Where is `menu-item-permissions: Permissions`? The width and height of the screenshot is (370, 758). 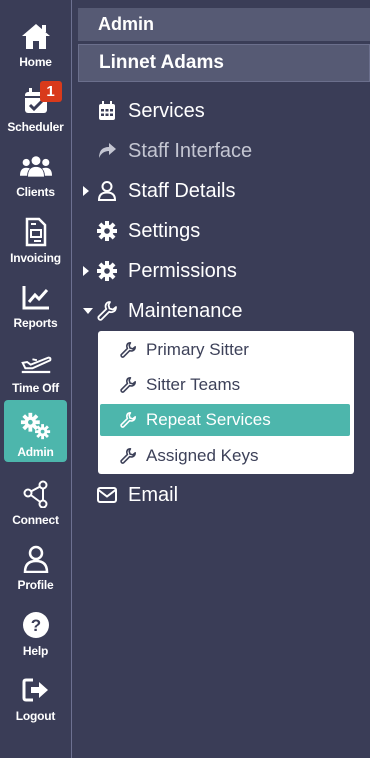
menu-item-permissions: Permissions is located at coordinates (159, 271).